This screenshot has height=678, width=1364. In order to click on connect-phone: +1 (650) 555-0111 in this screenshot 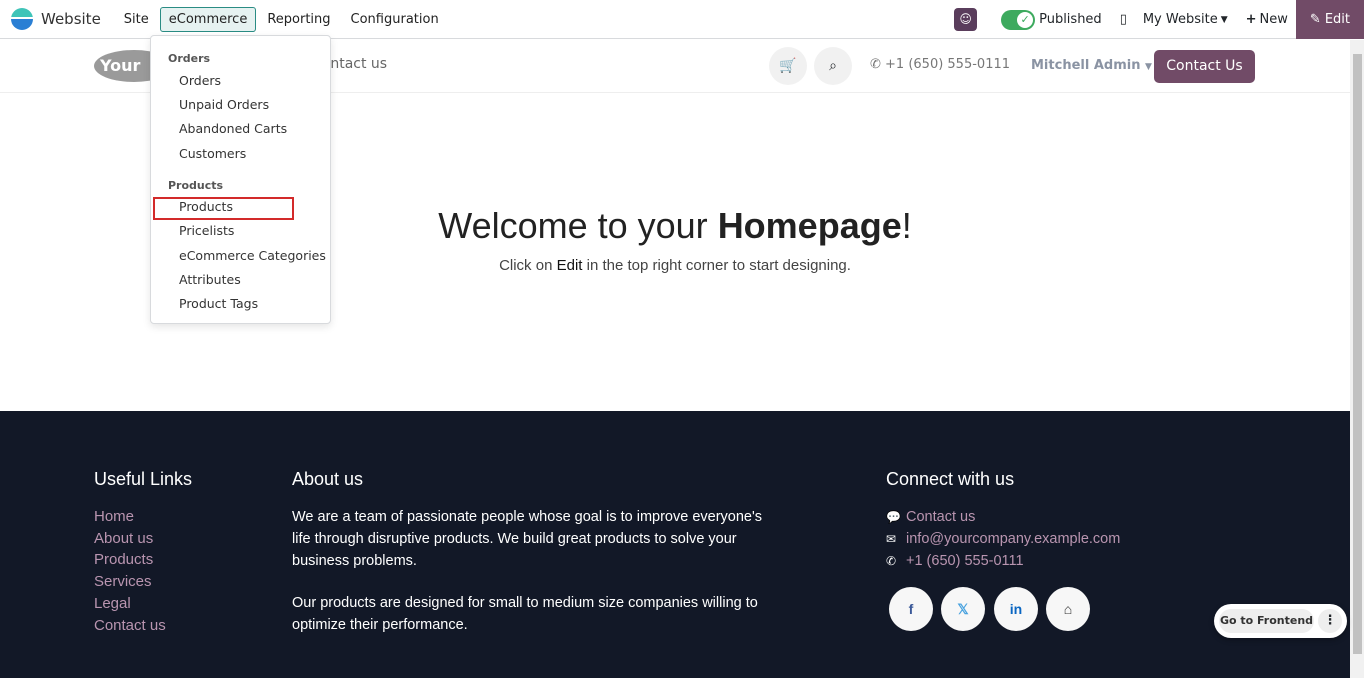, I will do `click(965, 561)`.